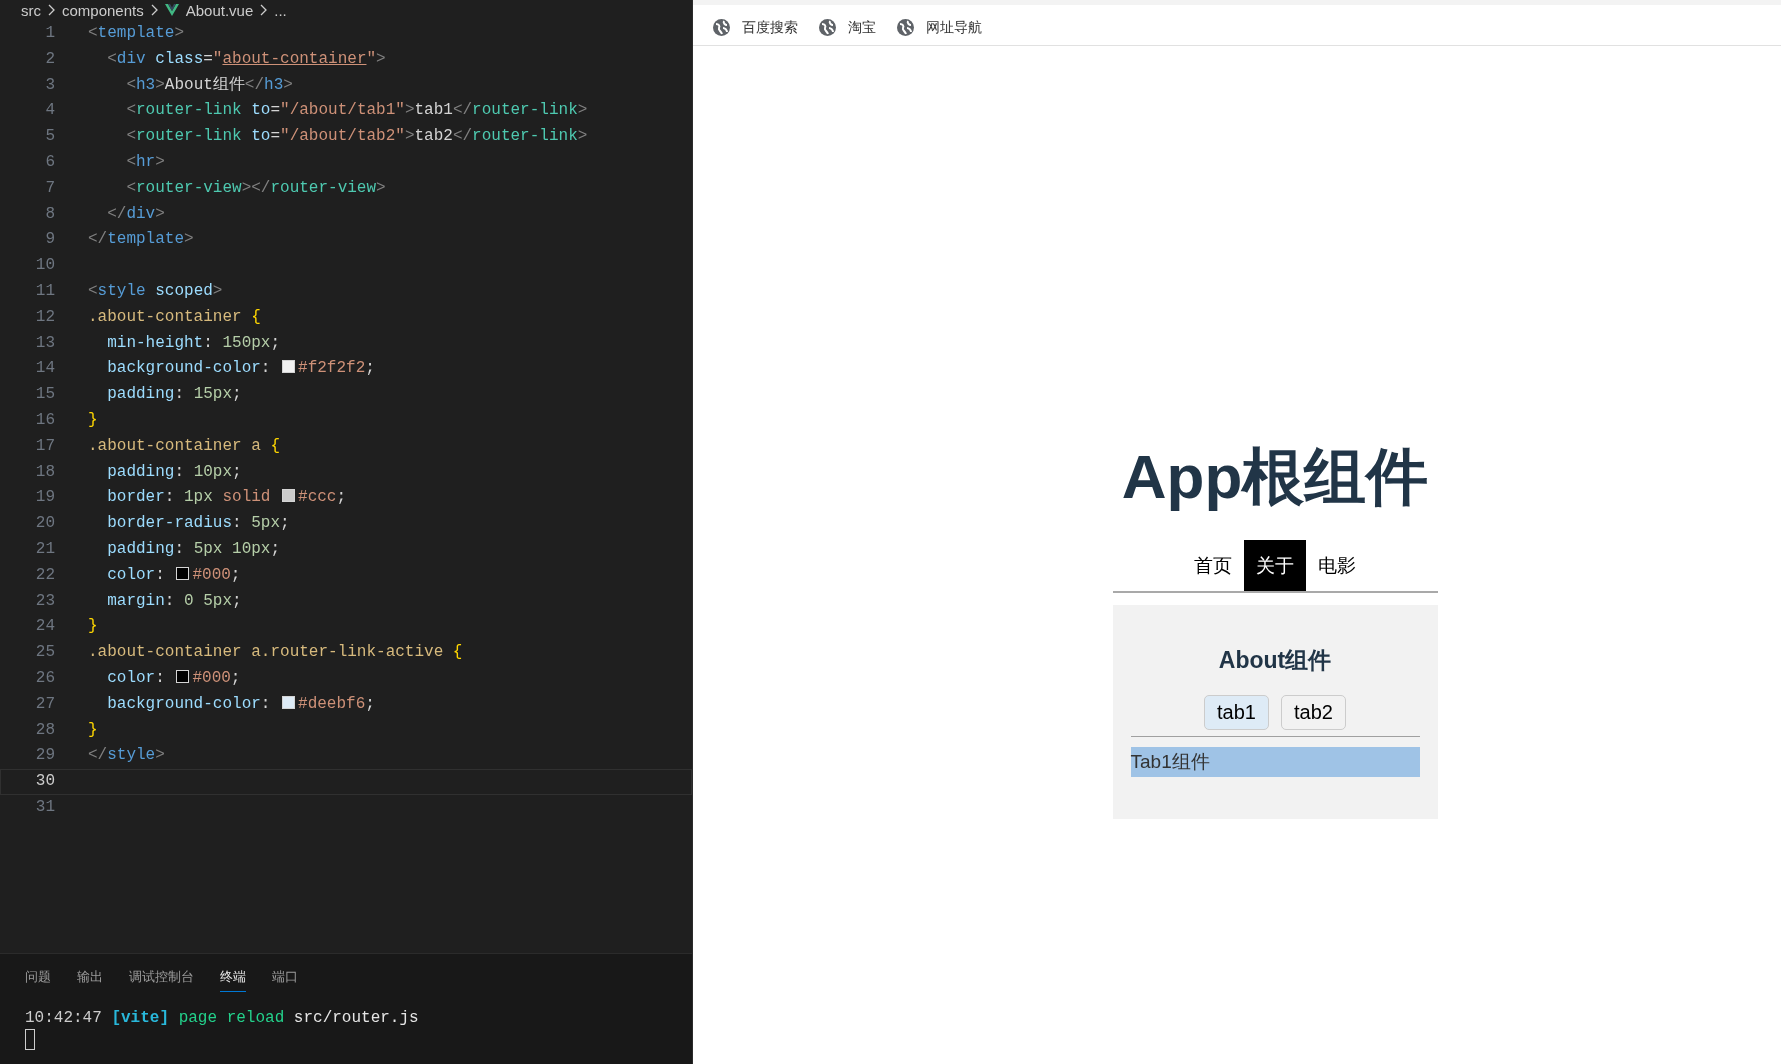 The height and width of the screenshot is (1064, 1781). I want to click on line-number: 30, so click(44, 782).